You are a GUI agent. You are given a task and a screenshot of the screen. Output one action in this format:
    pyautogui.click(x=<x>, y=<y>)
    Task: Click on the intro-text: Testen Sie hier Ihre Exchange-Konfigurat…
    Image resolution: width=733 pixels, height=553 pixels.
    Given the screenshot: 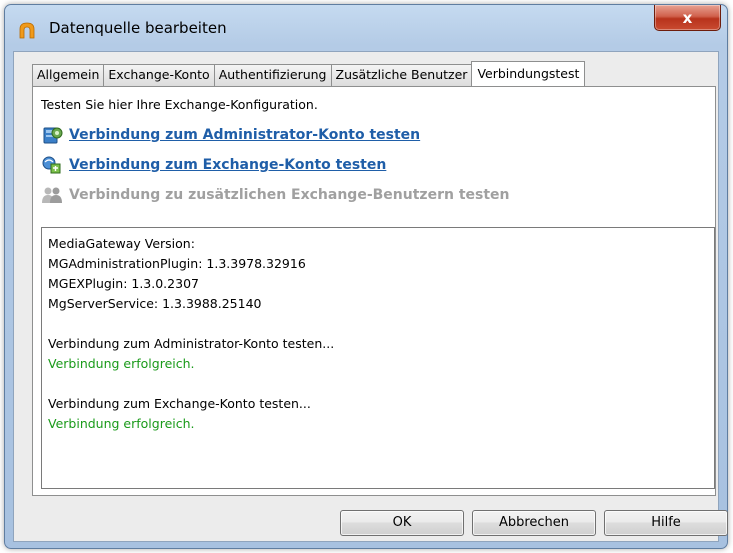 What is the action you would take?
    pyautogui.click(x=179, y=104)
    